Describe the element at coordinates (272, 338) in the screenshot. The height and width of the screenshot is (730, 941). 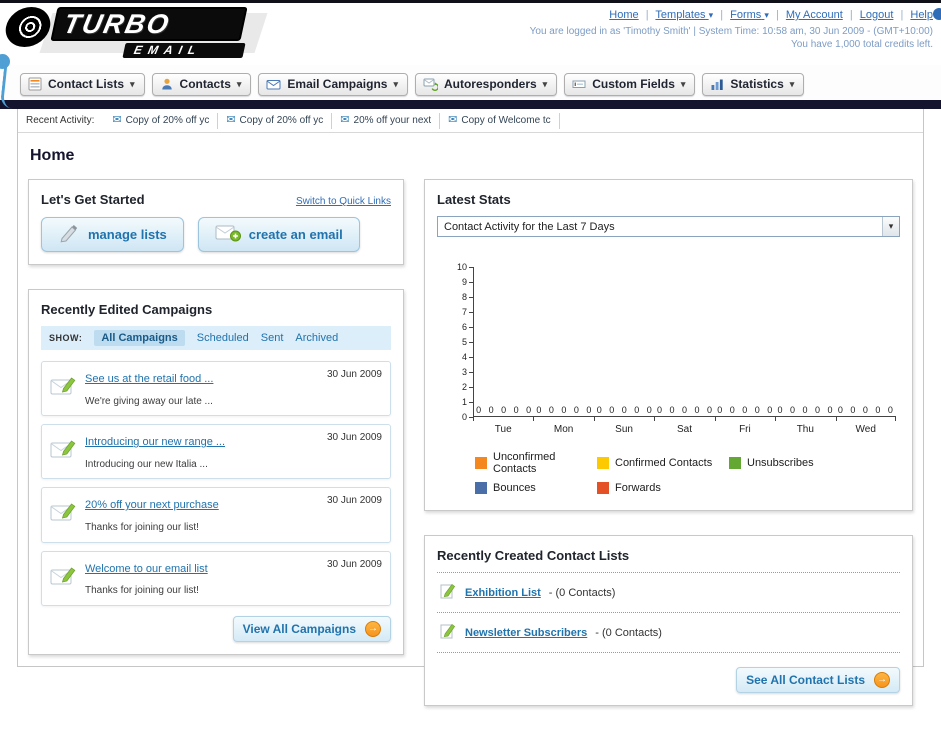
I see `filter-sent: Sent` at that location.